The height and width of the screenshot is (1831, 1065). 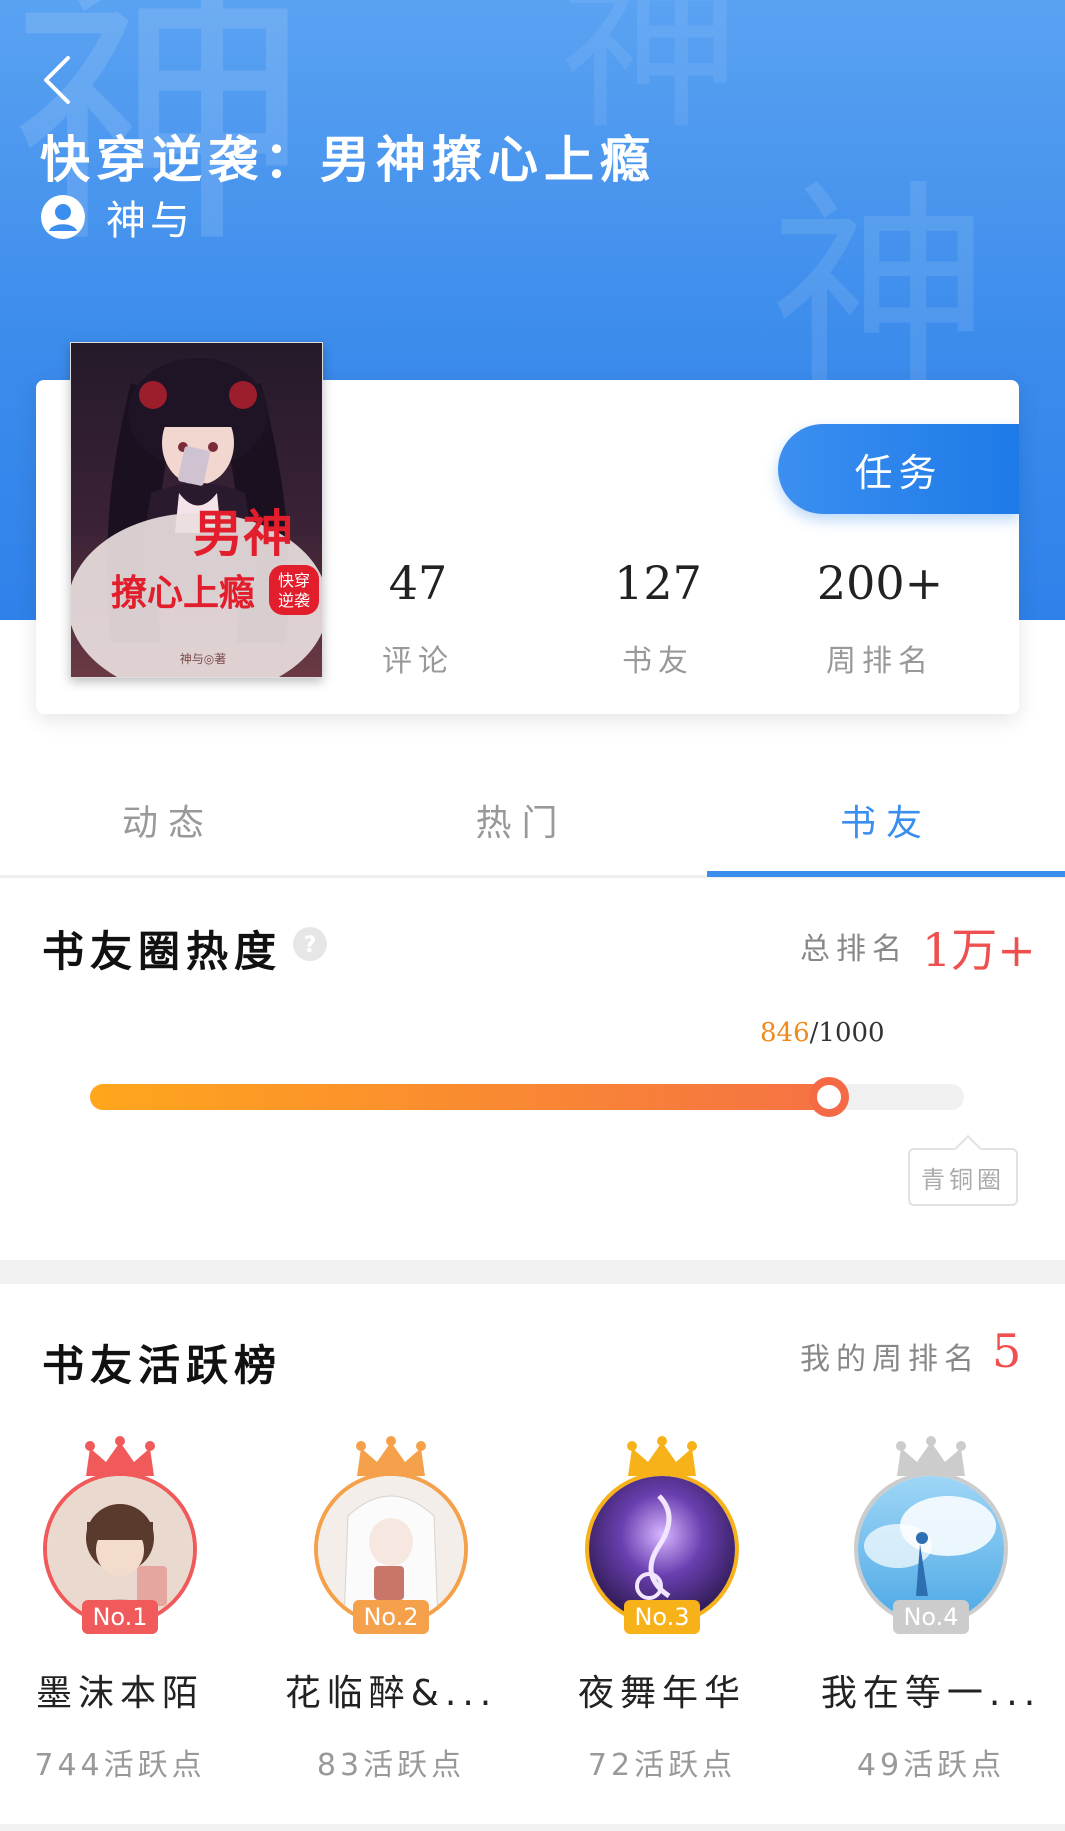 I want to click on rank-badge: No.4, so click(x=931, y=1617).